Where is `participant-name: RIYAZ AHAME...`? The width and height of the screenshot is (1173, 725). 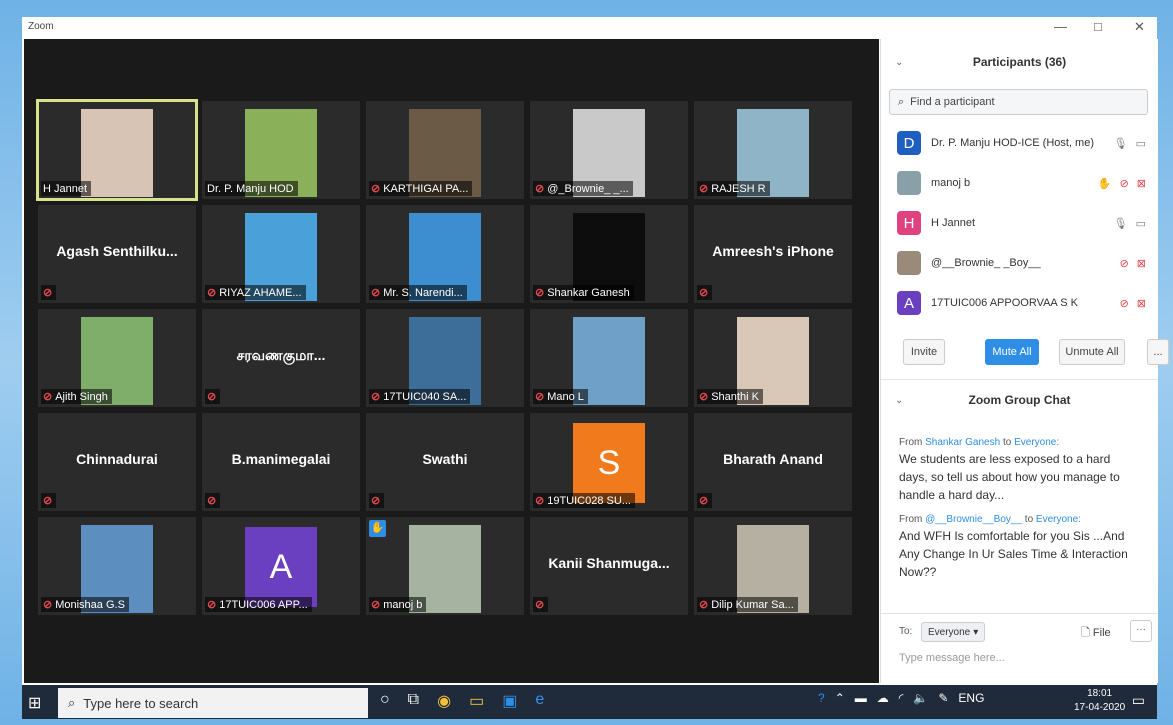
participant-name: RIYAZ AHAME... is located at coordinates (260, 292).